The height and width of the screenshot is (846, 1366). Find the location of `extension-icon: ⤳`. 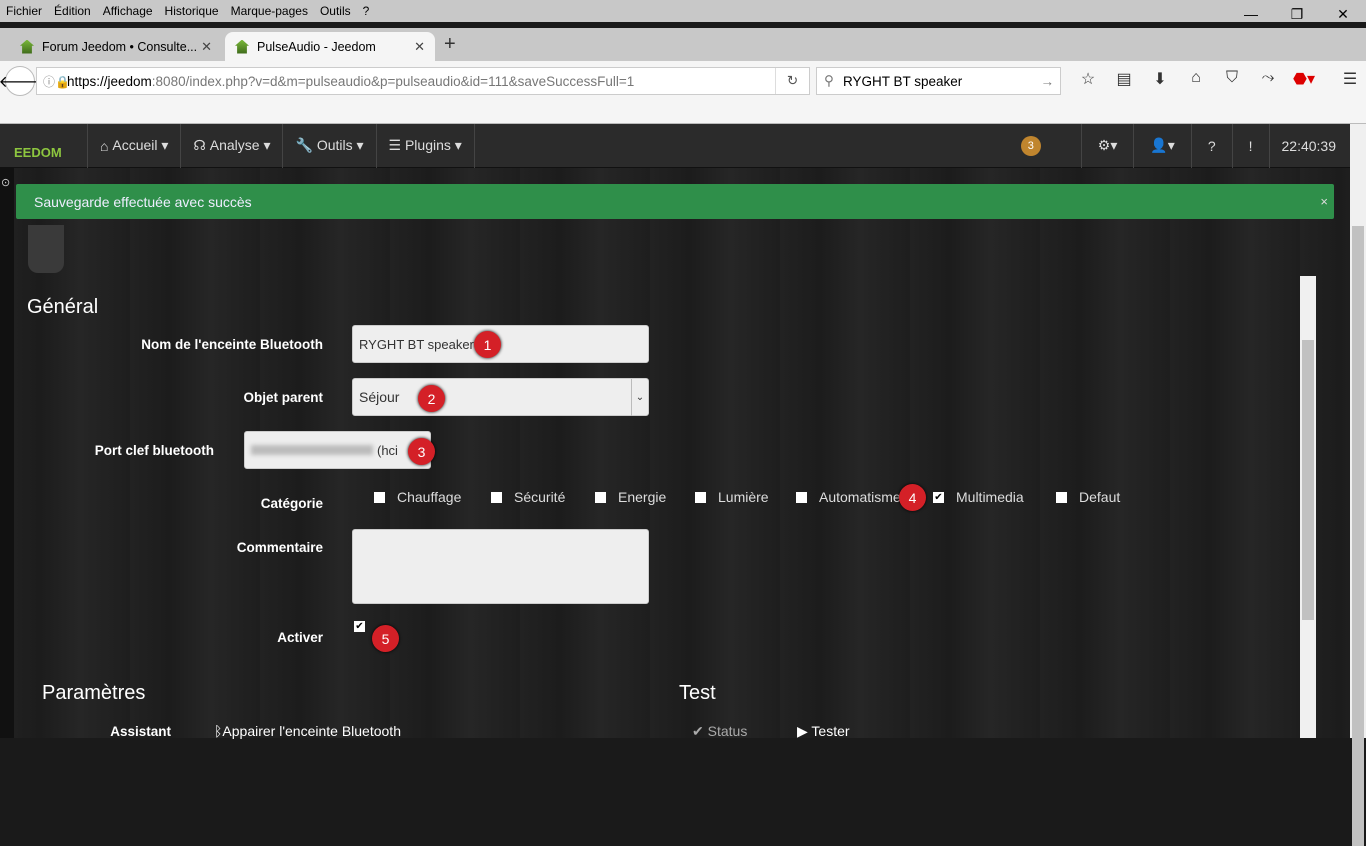

extension-icon: ⤳ is located at coordinates (1268, 79).